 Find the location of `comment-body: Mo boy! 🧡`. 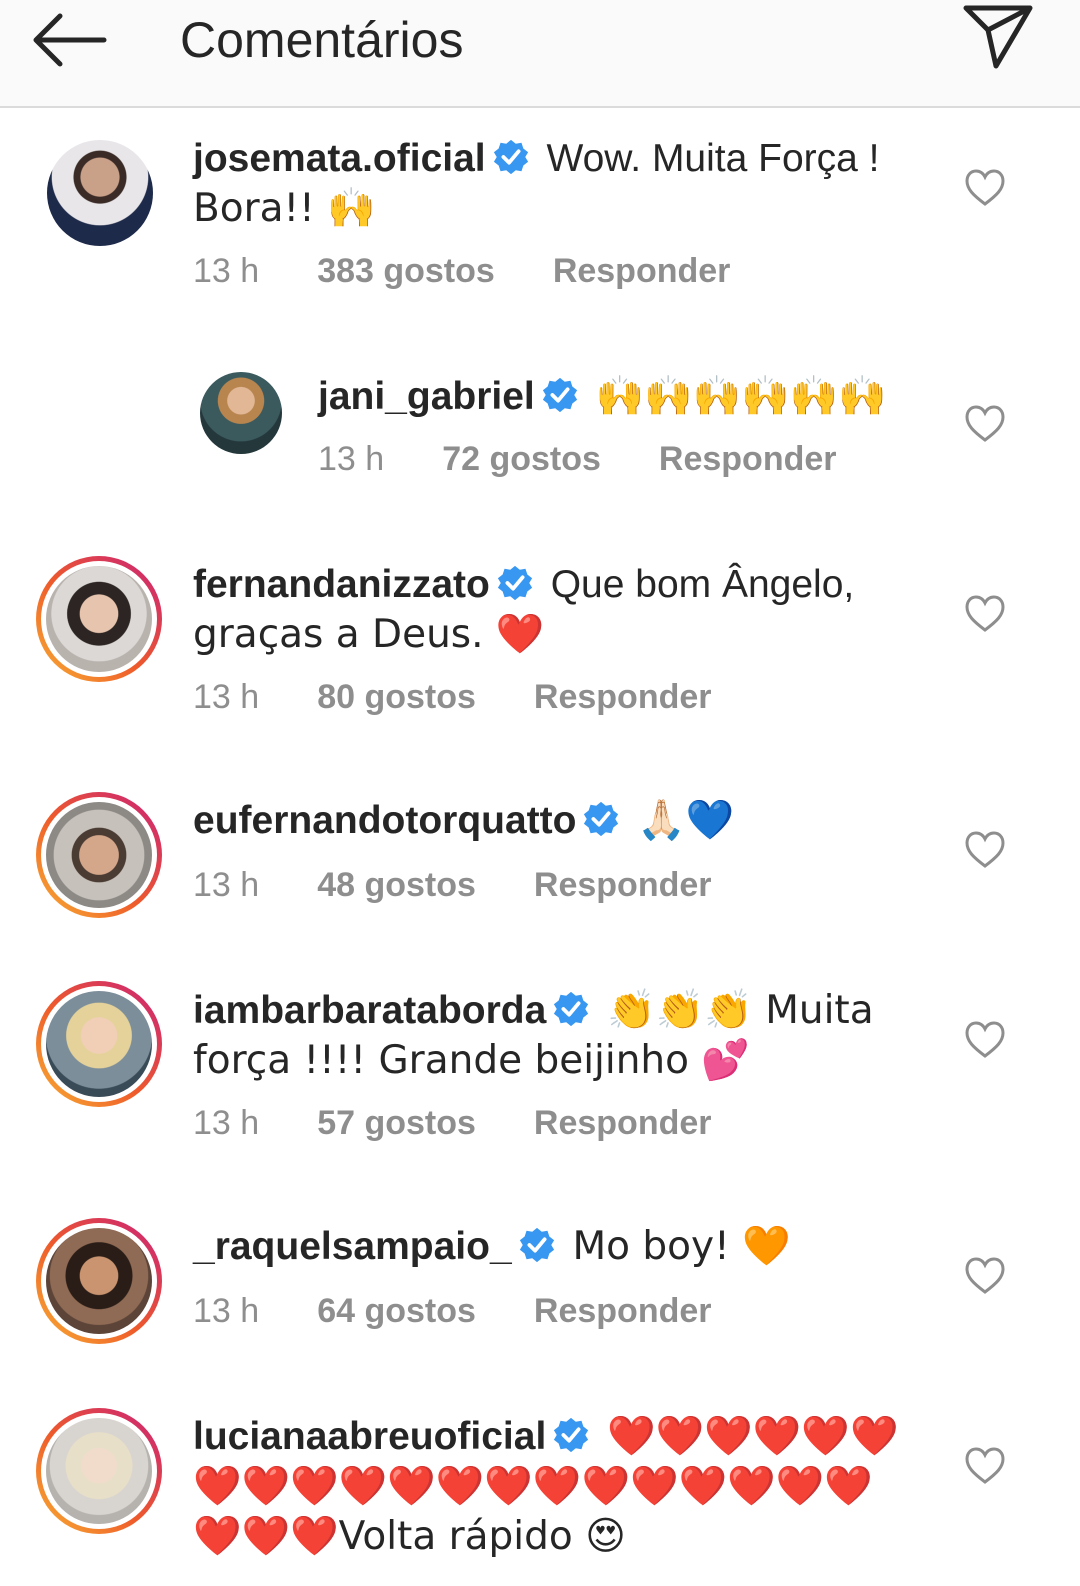

comment-body: Mo boy! 🧡 is located at coordinates (681, 1246).